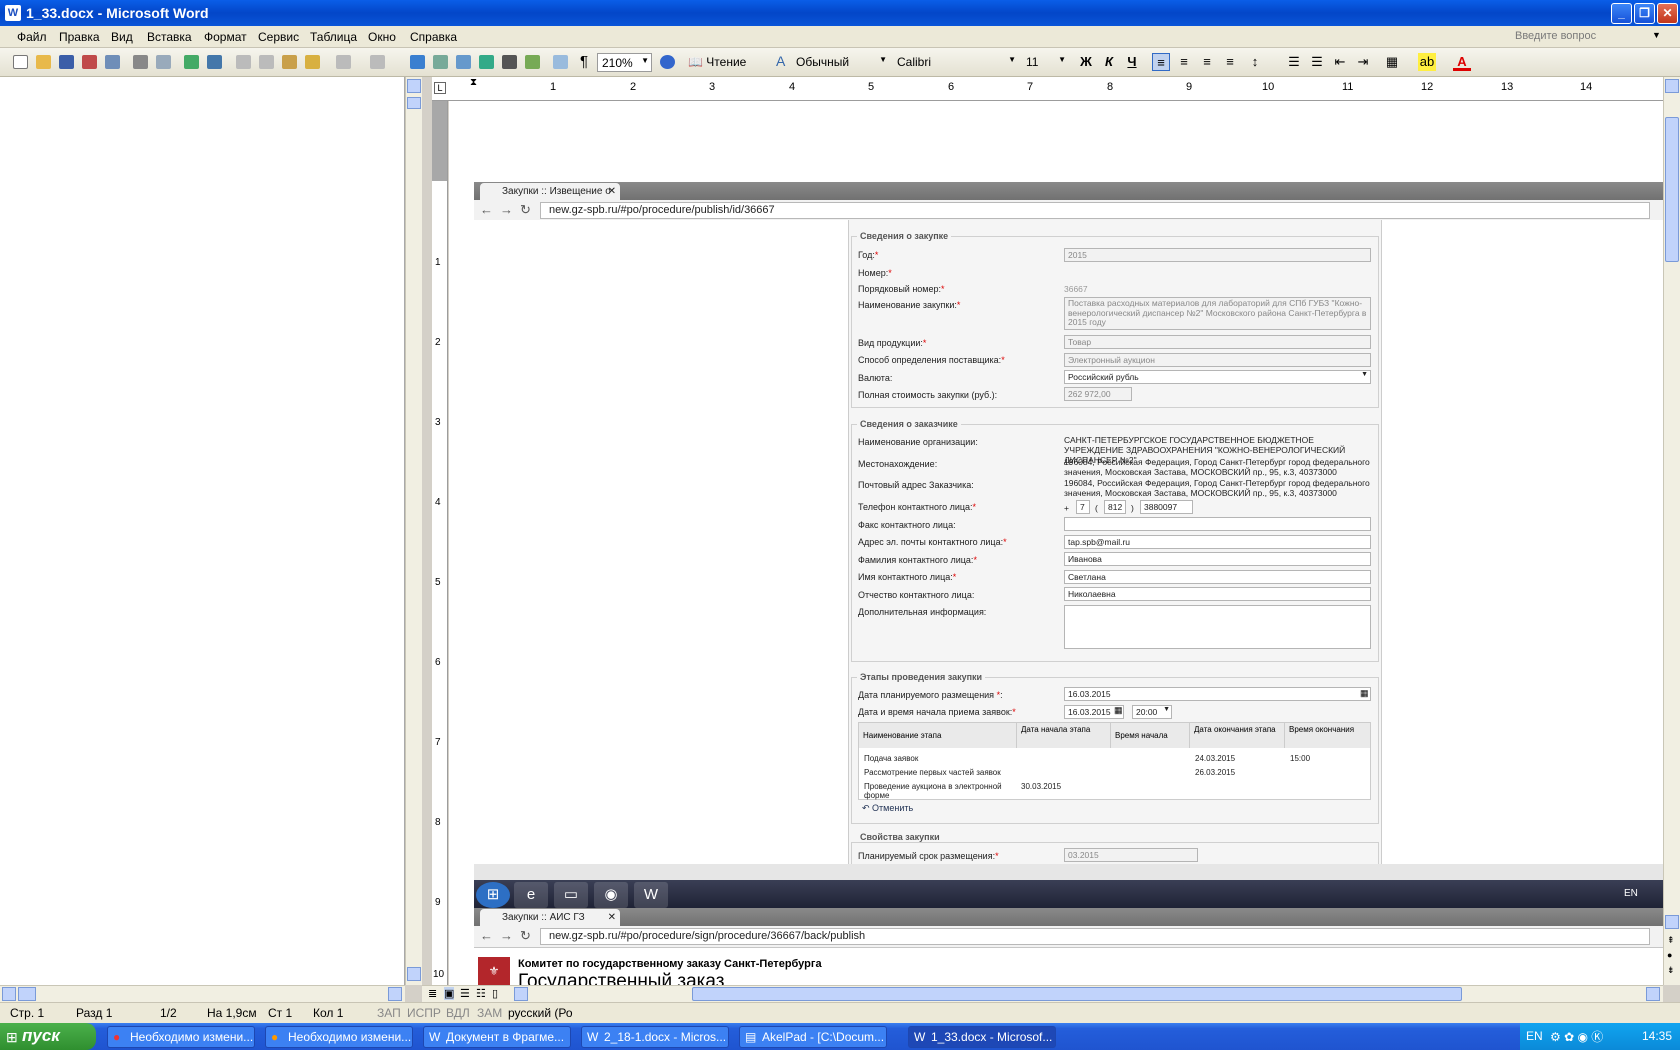 Image resolution: width=1680 pixels, height=1050 pixels. What do you see at coordinates (667, 62) in the screenshot?
I see `help-icon` at bounding box center [667, 62].